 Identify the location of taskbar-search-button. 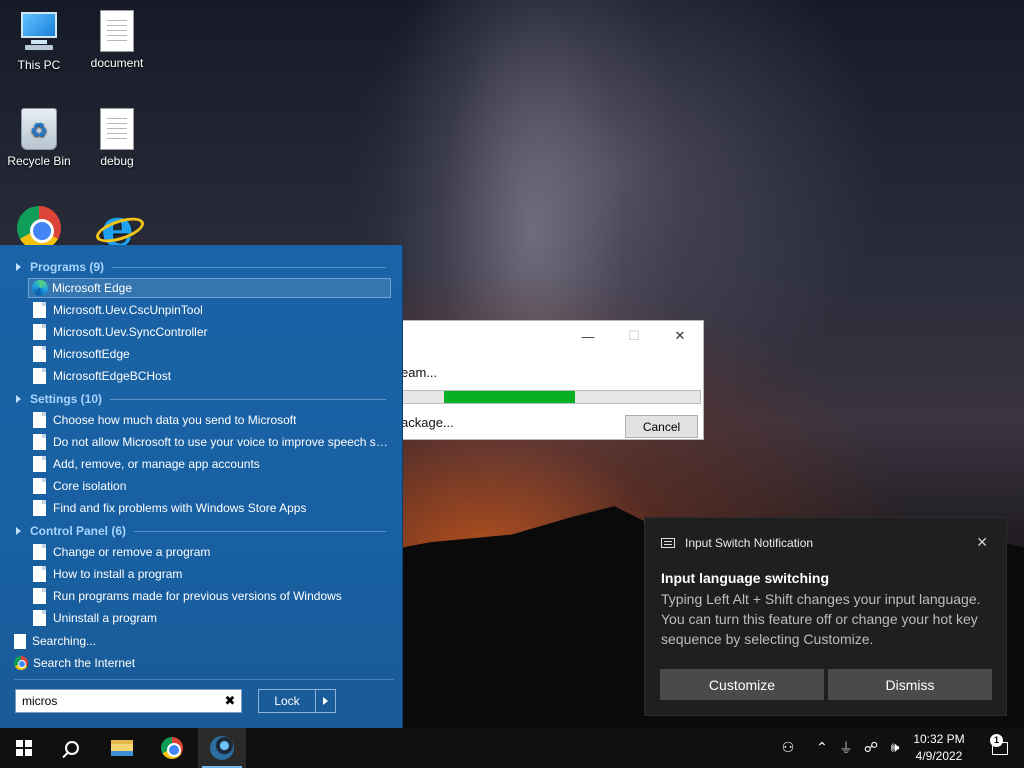
(72, 748).